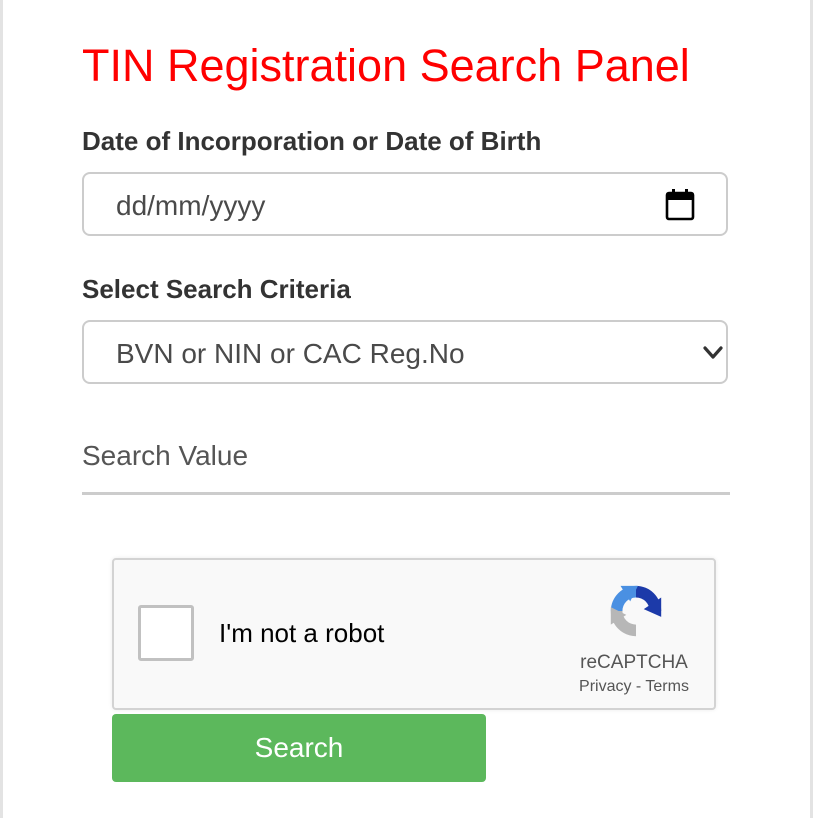 The image size is (816, 818). Describe the element at coordinates (605, 686) in the screenshot. I see `recaptcha-privacy-link: Privacy` at that location.